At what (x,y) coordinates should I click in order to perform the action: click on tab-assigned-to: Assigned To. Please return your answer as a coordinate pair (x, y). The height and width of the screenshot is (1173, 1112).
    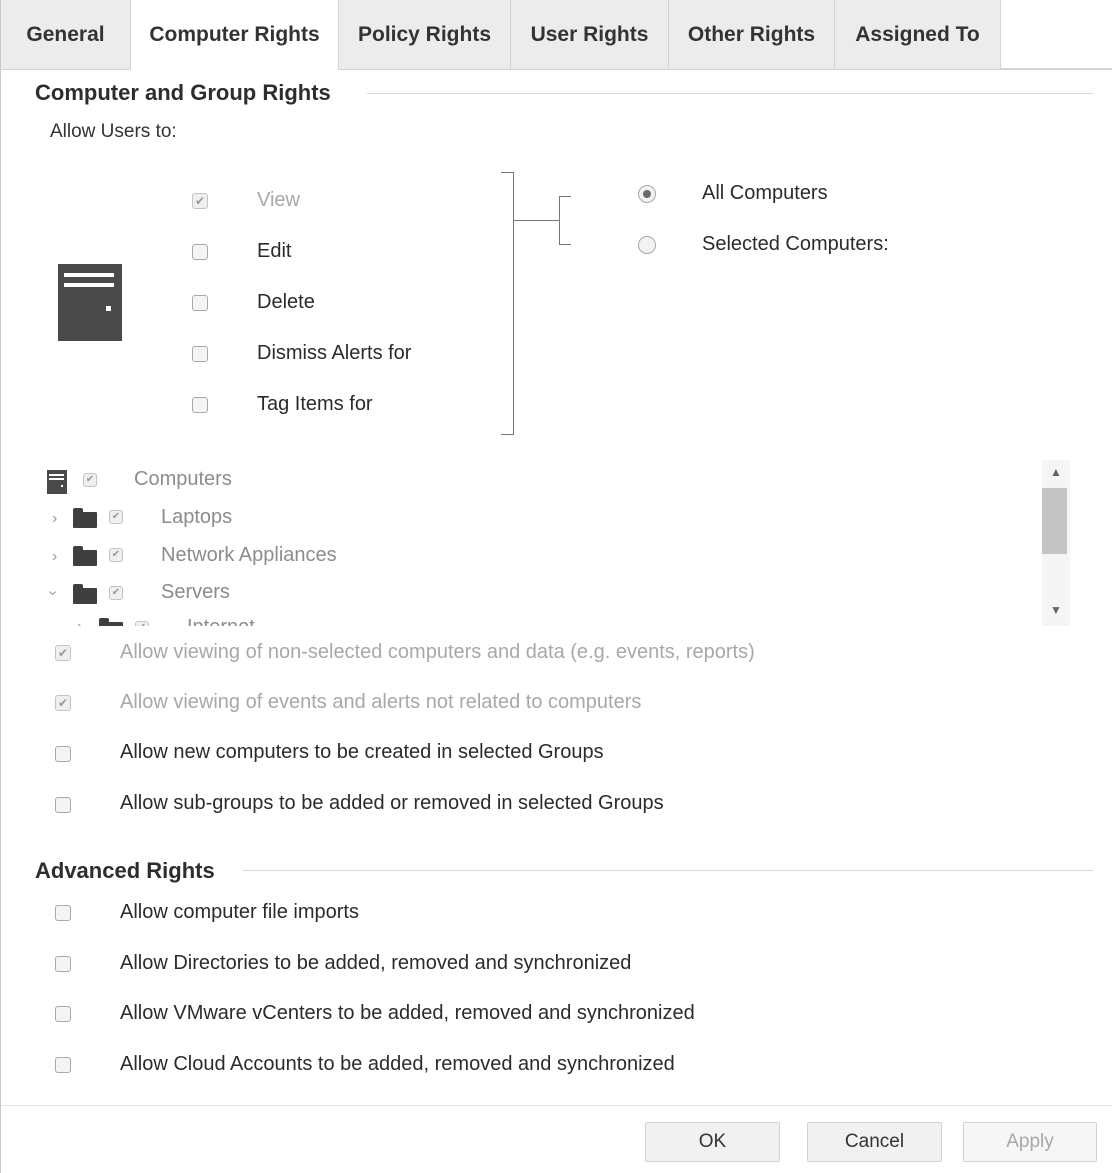
    Looking at the image, I should click on (918, 35).